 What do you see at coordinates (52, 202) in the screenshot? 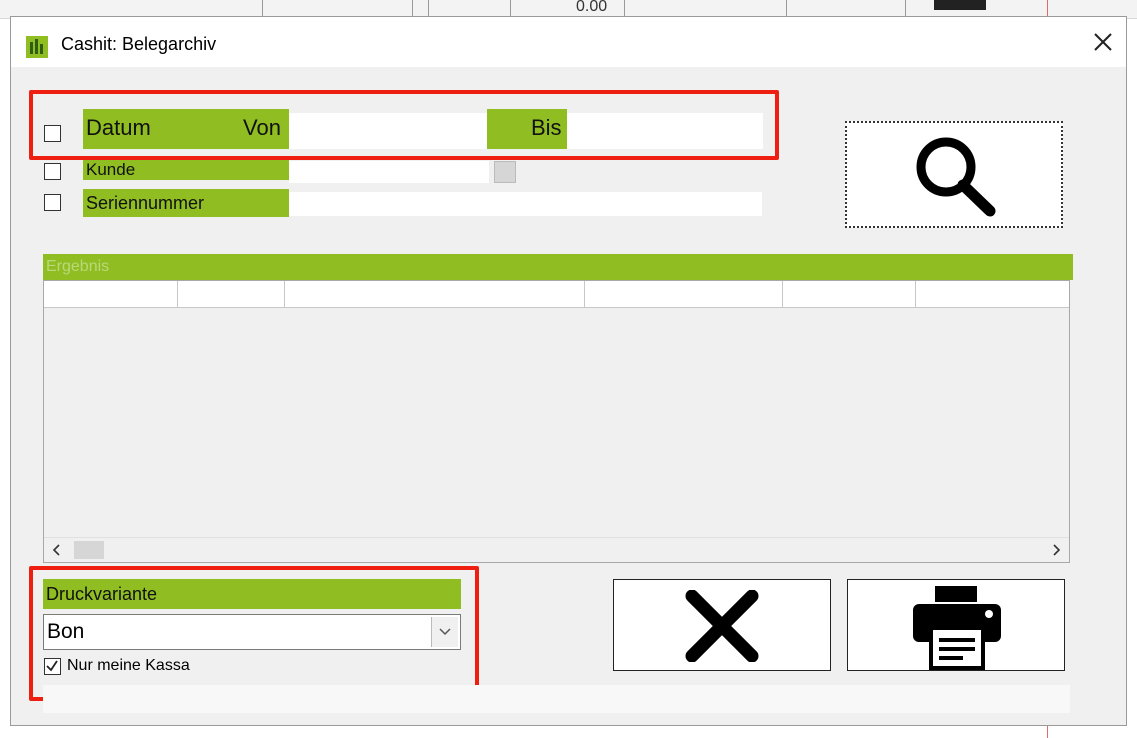
I see `seriennummer-checkbox` at bounding box center [52, 202].